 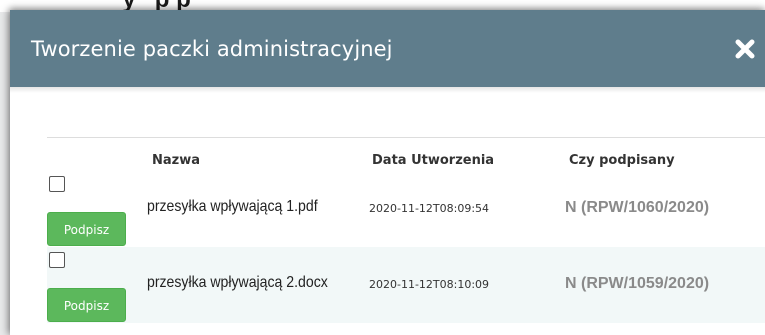 I want to click on column-header-name: Nazwa, so click(x=176, y=160).